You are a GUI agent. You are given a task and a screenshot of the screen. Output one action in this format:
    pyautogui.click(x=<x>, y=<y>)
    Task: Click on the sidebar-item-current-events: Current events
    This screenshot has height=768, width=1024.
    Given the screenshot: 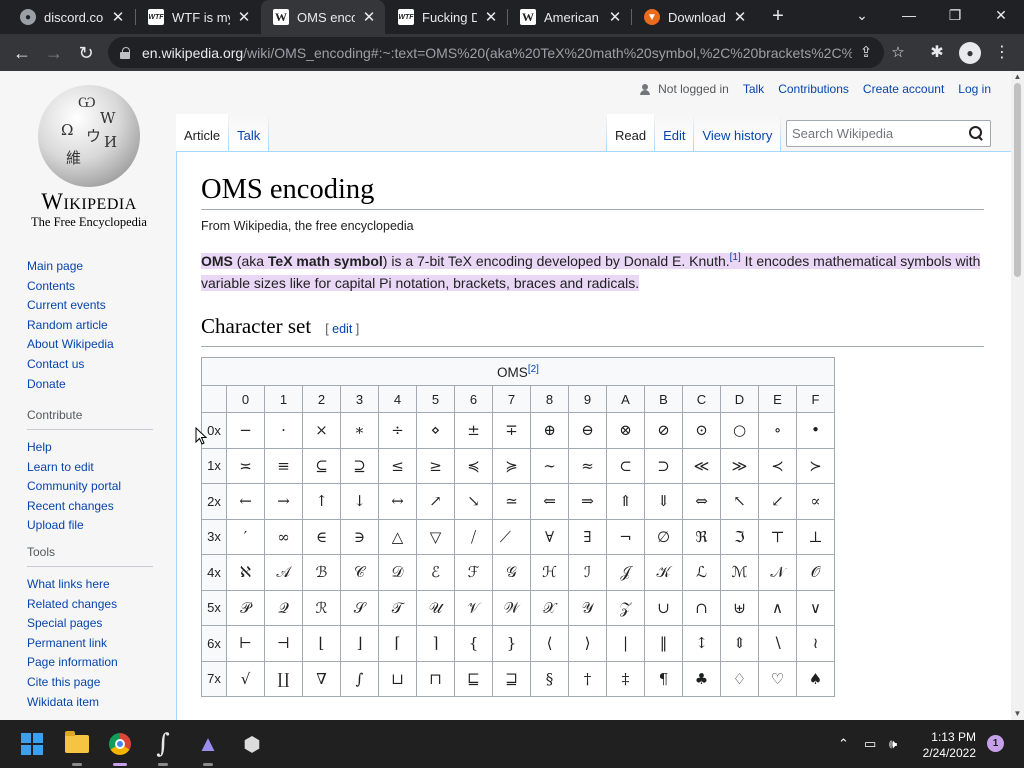 What is the action you would take?
    pyautogui.click(x=92, y=306)
    